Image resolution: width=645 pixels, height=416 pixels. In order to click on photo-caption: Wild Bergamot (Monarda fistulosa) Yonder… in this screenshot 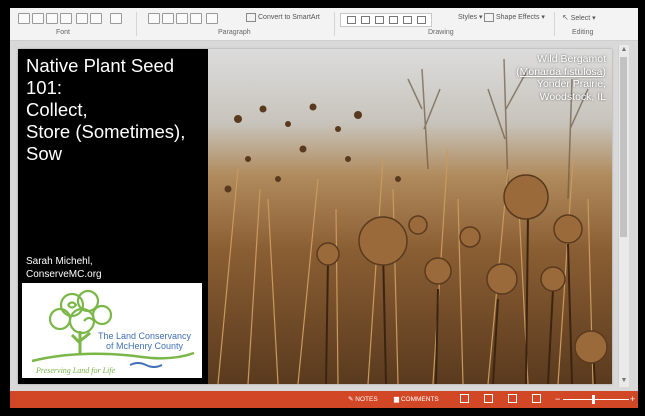, I will do `click(561, 78)`.